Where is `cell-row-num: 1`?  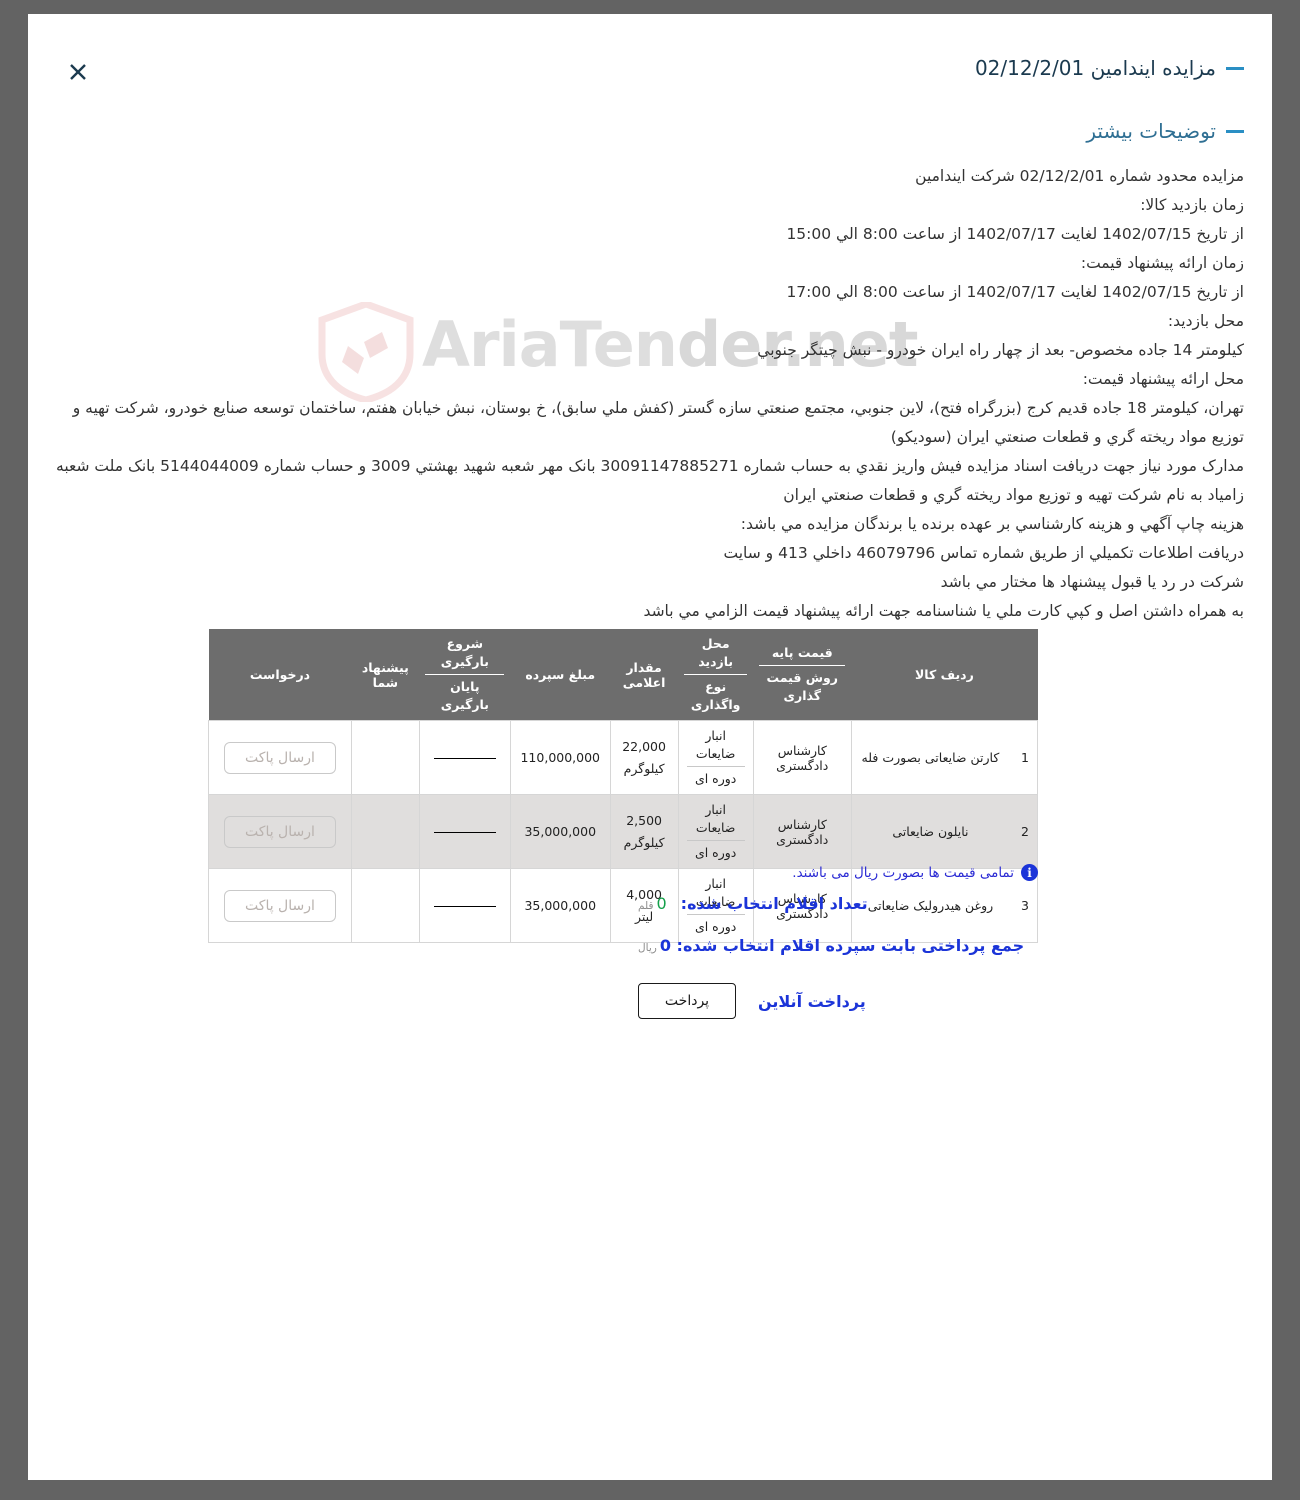 cell-row-num: 1 is located at coordinates (1025, 757).